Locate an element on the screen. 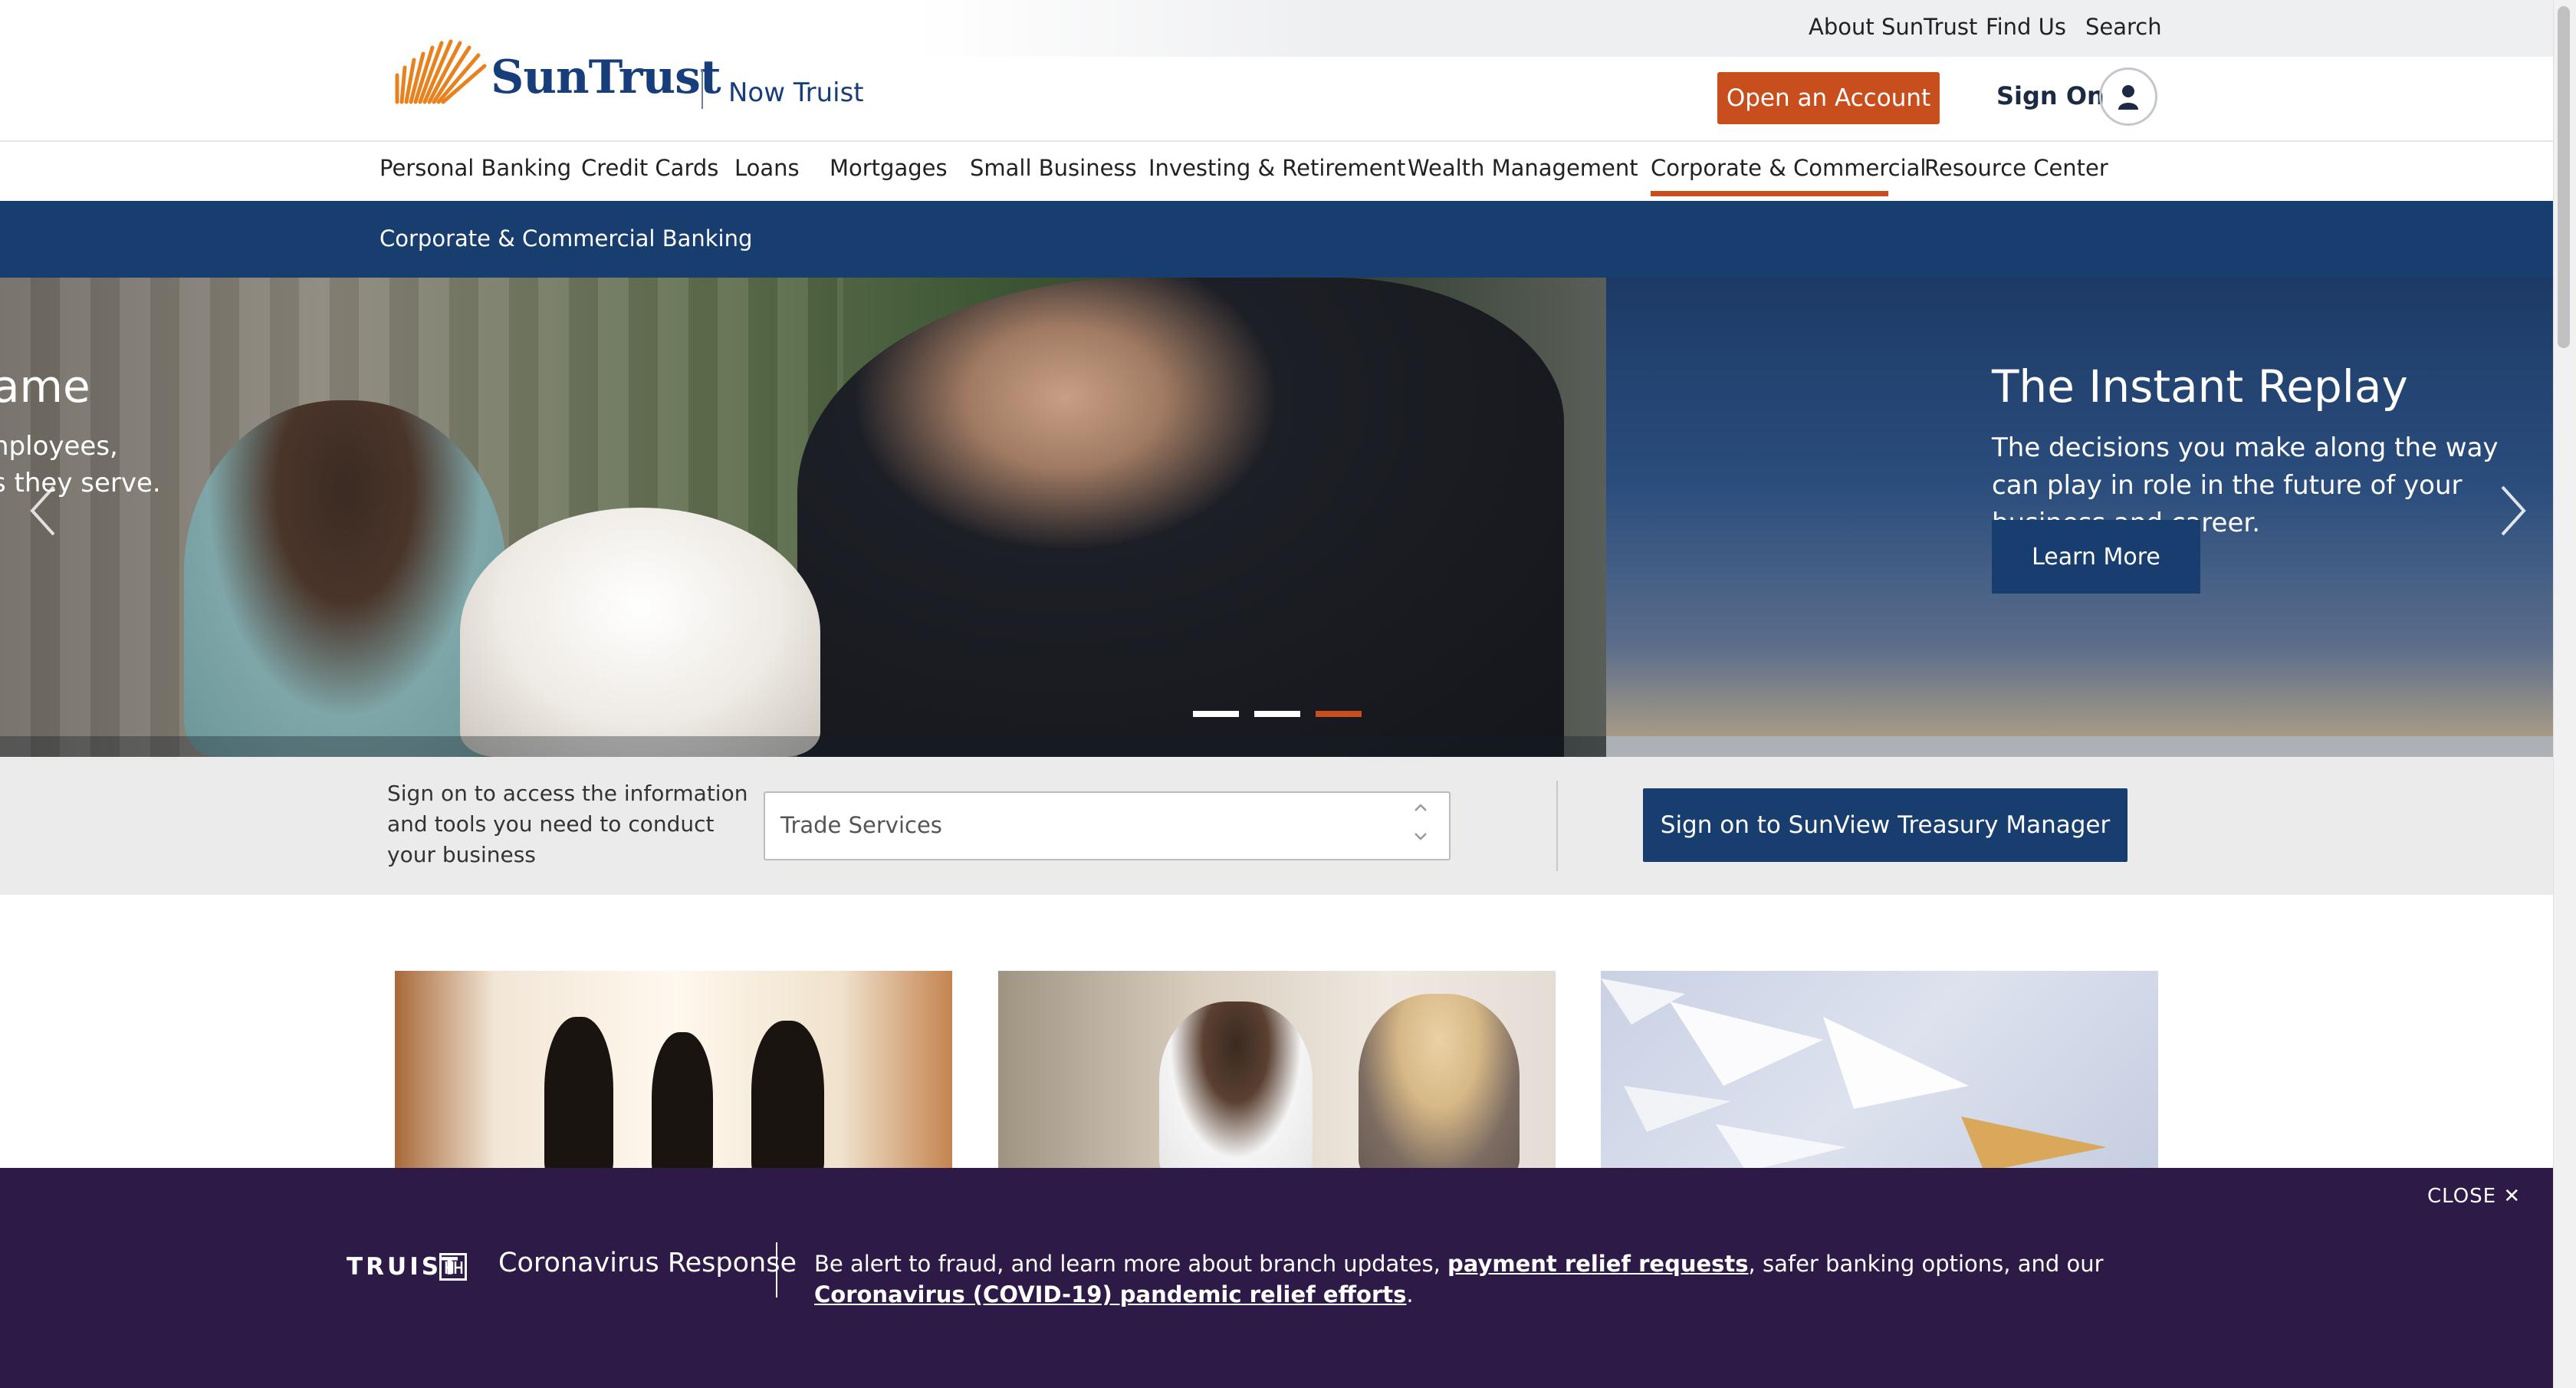 This screenshot has width=2576, height=1388. about-suntrust-link: About SunTrust is located at coordinates (1893, 27).